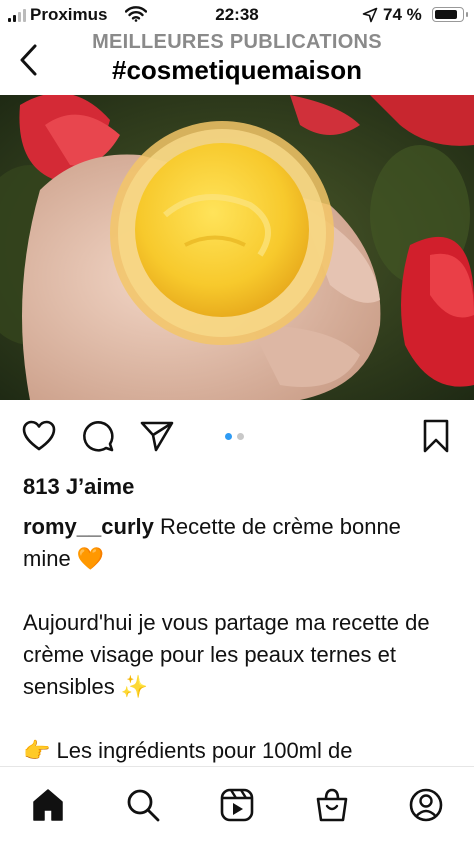 This screenshot has height=842, width=474. I want to click on shop-icon, so click(332, 805).